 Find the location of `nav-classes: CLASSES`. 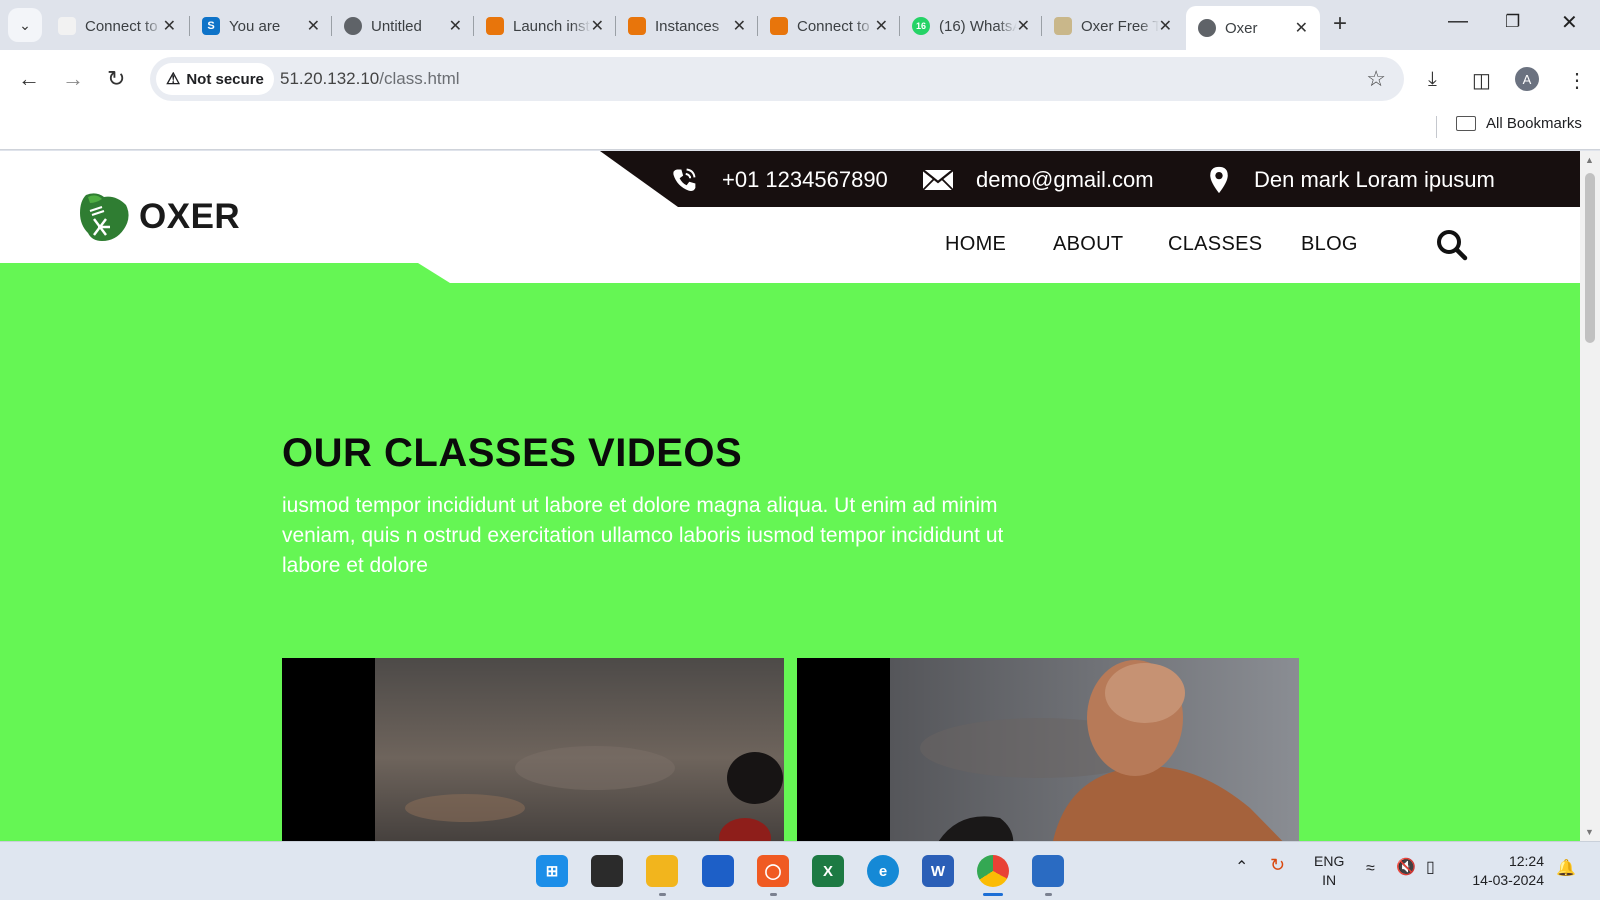

nav-classes: CLASSES is located at coordinates (1215, 244).